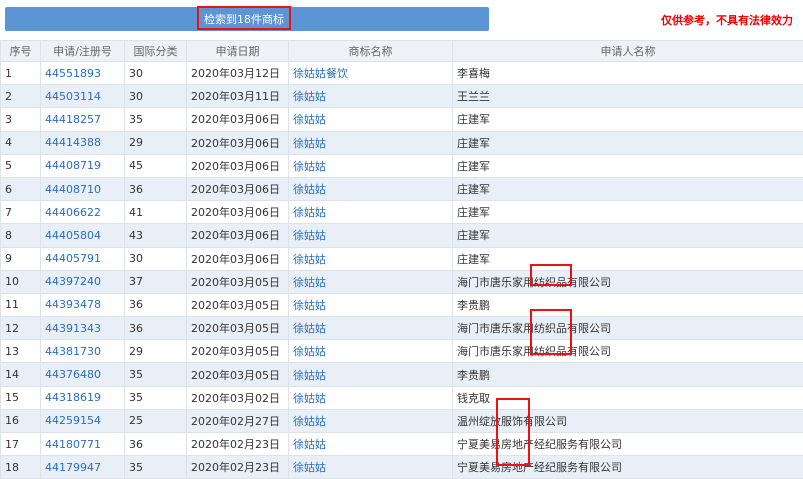  What do you see at coordinates (156, 281) in the screenshot?
I see `cell-class: 37` at bounding box center [156, 281].